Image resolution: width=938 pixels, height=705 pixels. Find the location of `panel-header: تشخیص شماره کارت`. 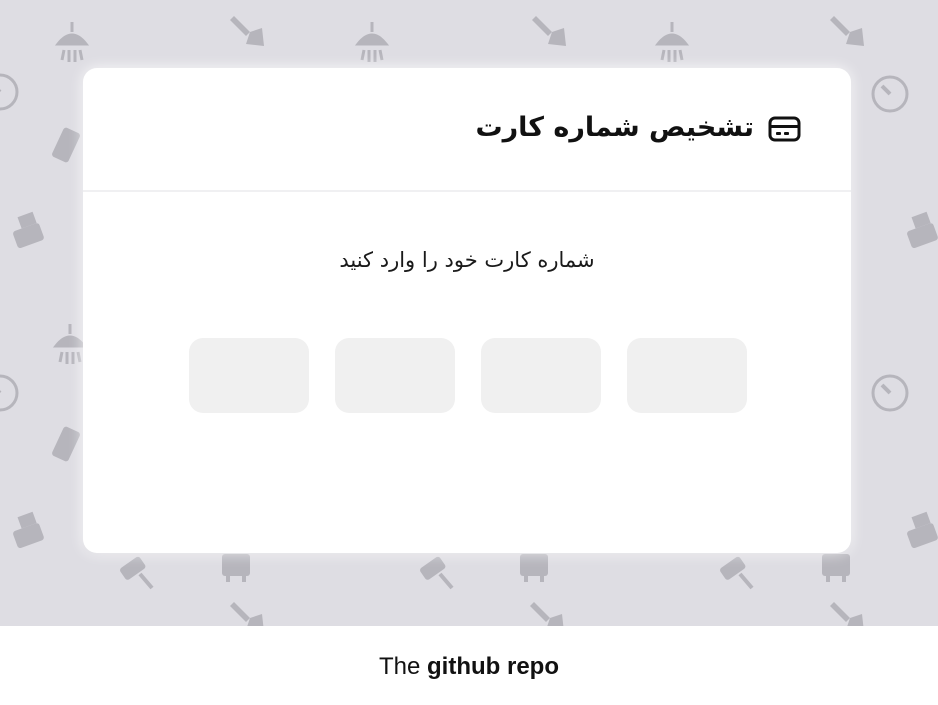

panel-header: تشخیص شماره کارت is located at coordinates (467, 130).